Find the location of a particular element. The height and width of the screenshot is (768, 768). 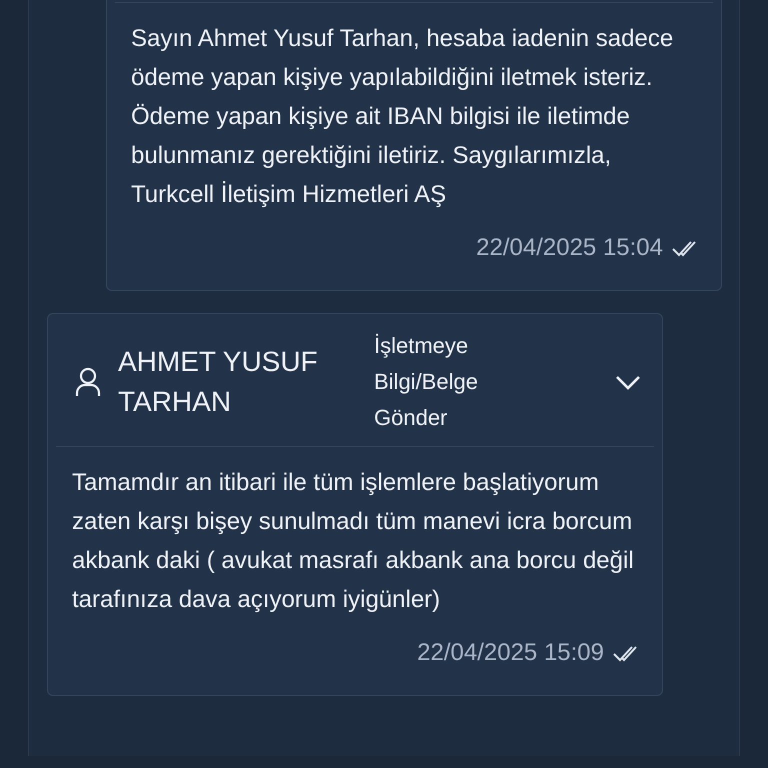

message-time: 22/04/2025 15:04 is located at coordinates (569, 248).